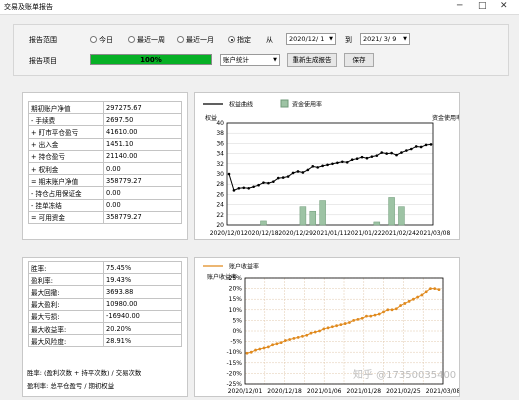 This screenshot has height=400, width=519. I want to click on radio-today, so click(93, 39).